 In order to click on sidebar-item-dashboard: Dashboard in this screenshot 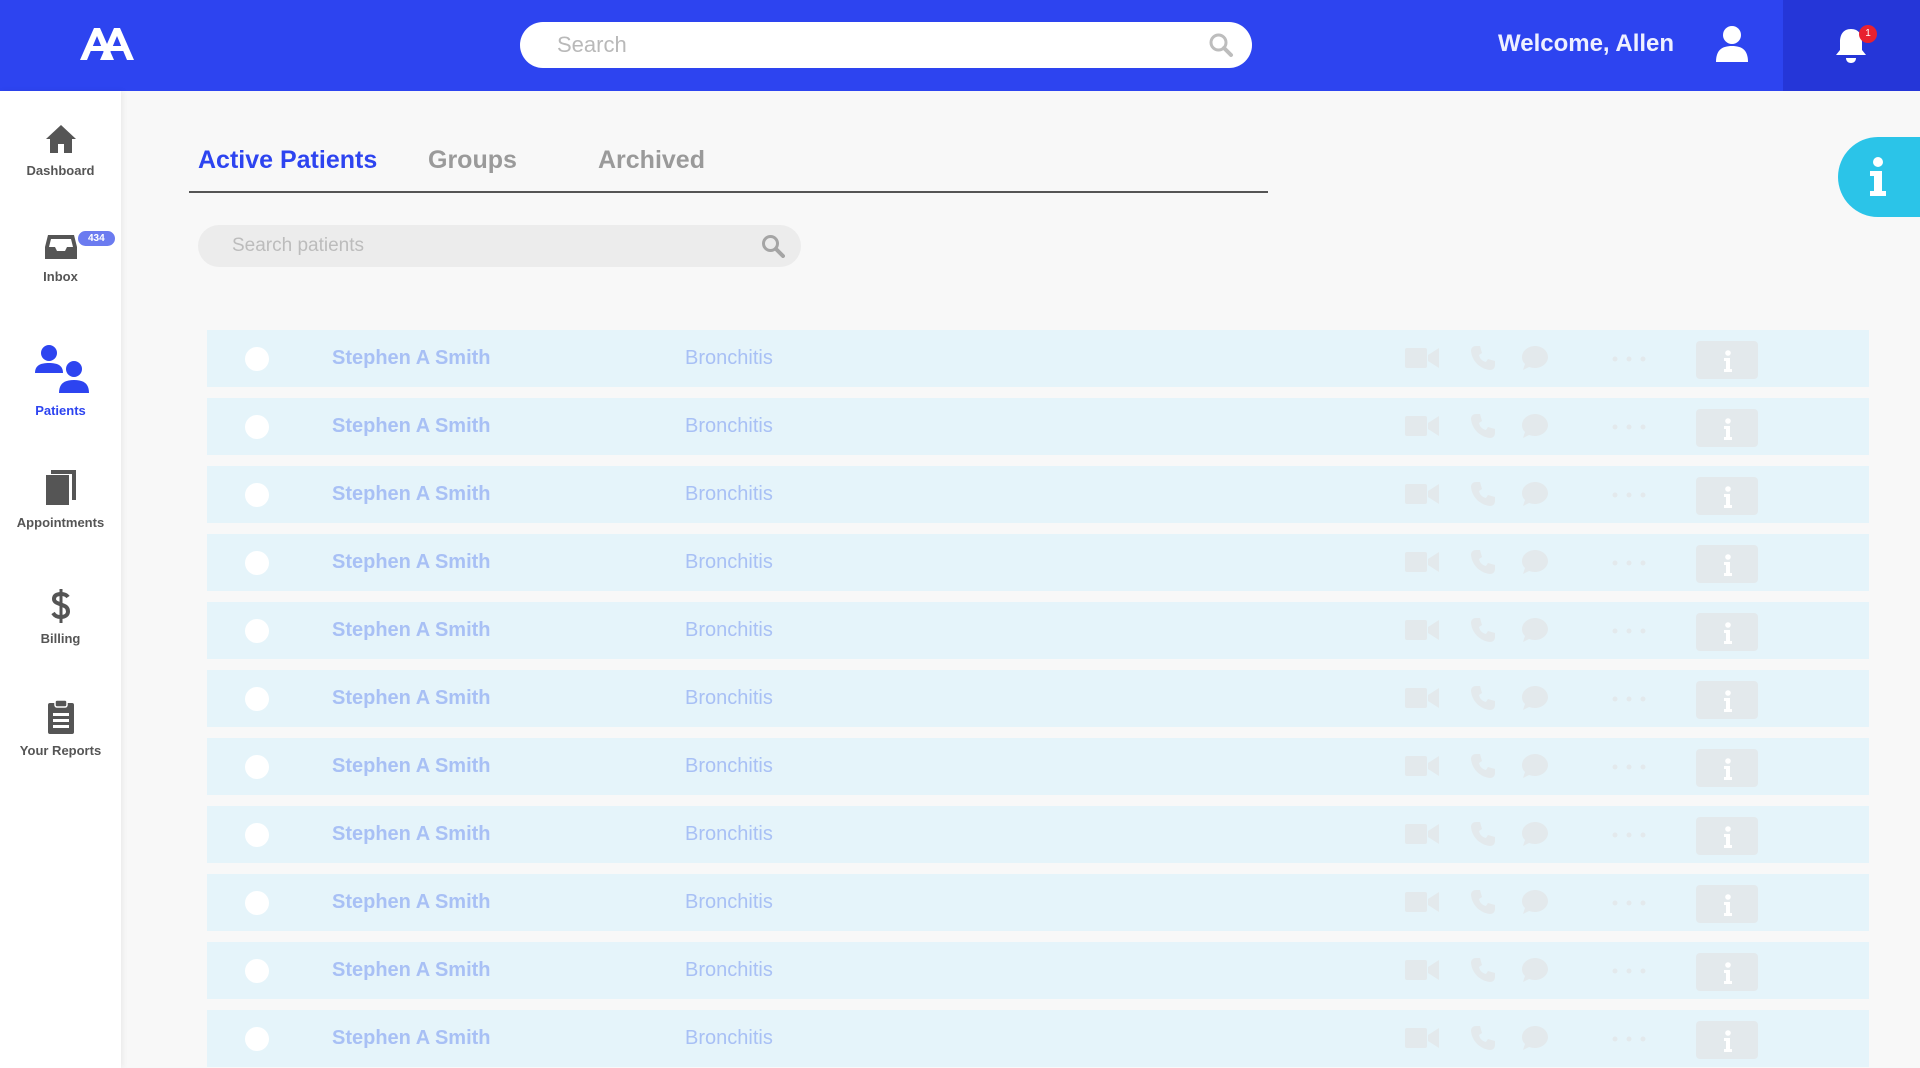, I will do `click(60, 150)`.